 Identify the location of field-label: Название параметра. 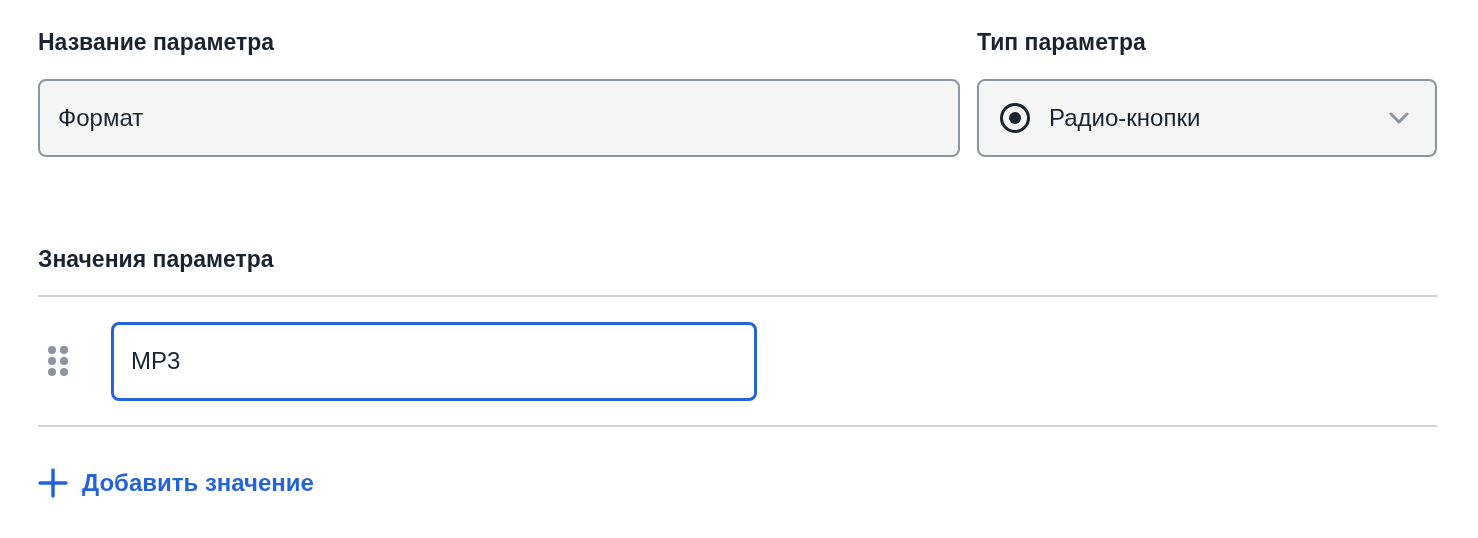
(157, 42).